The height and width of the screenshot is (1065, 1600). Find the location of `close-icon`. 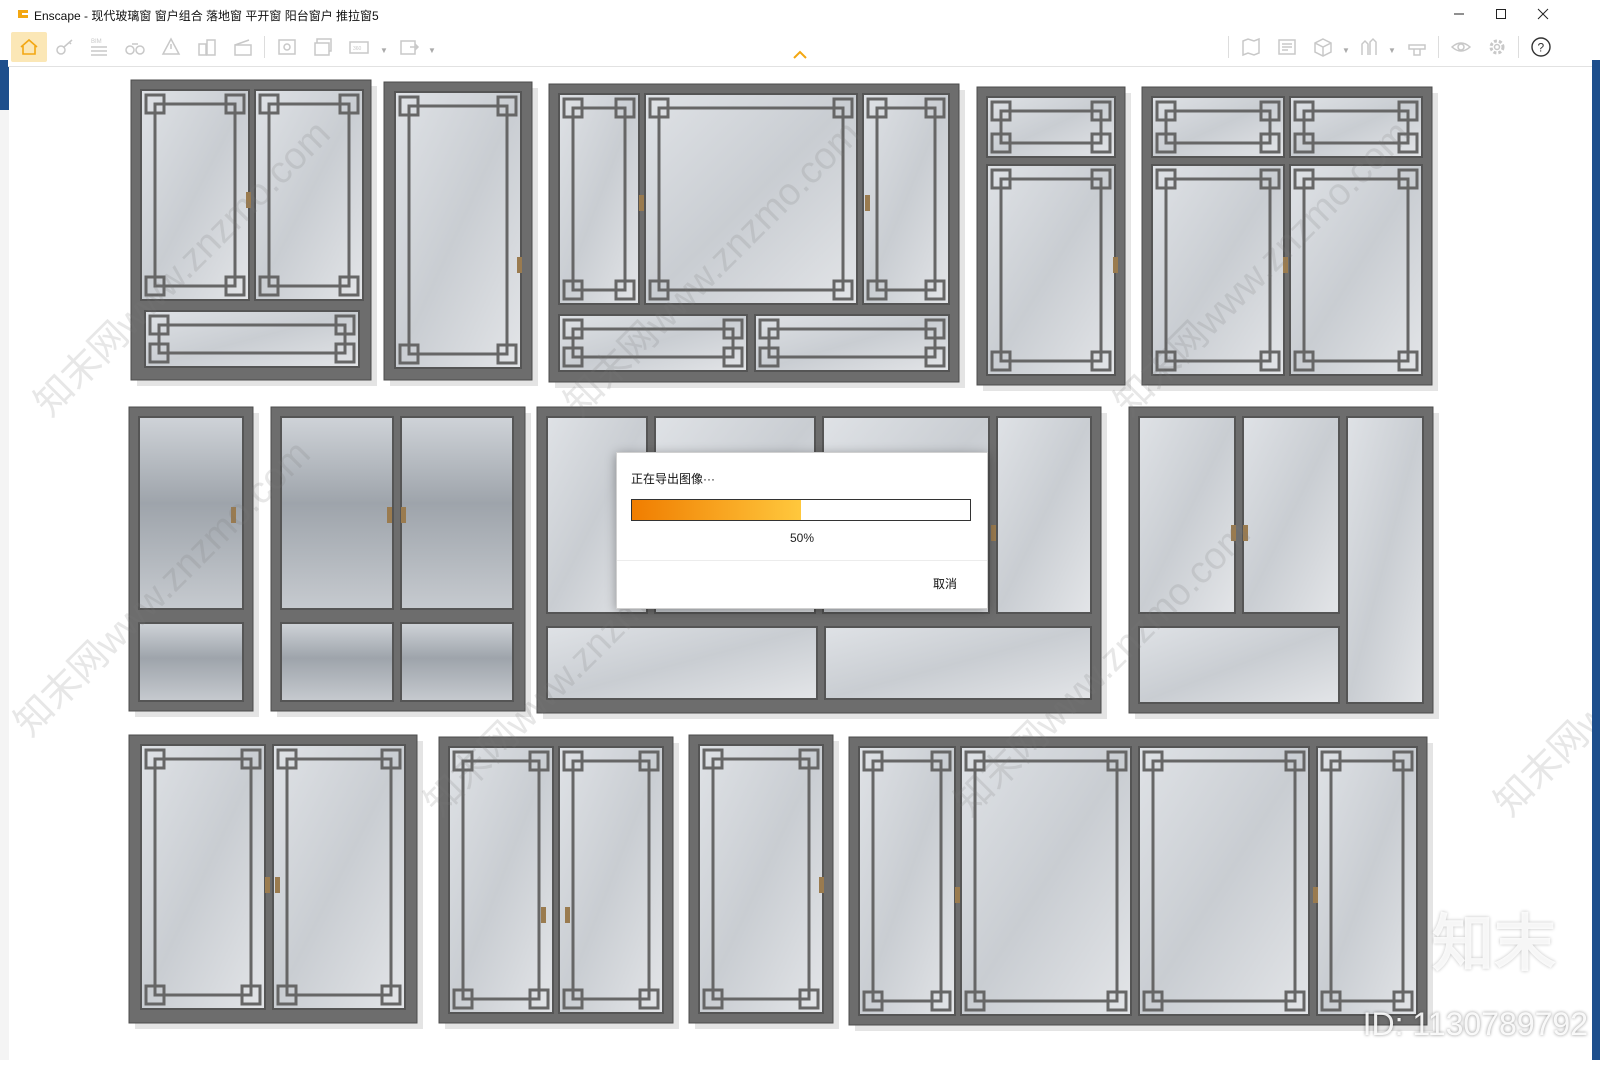

close-icon is located at coordinates (1543, 14).